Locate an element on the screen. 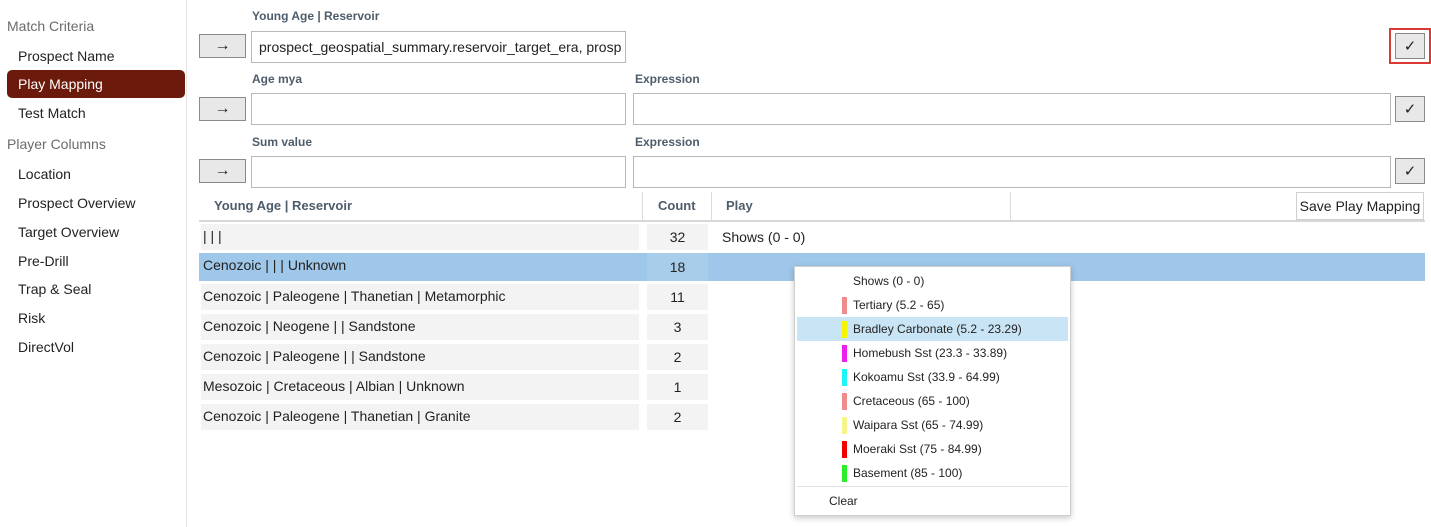  cell-count: 18 is located at coordinates (677, 267).